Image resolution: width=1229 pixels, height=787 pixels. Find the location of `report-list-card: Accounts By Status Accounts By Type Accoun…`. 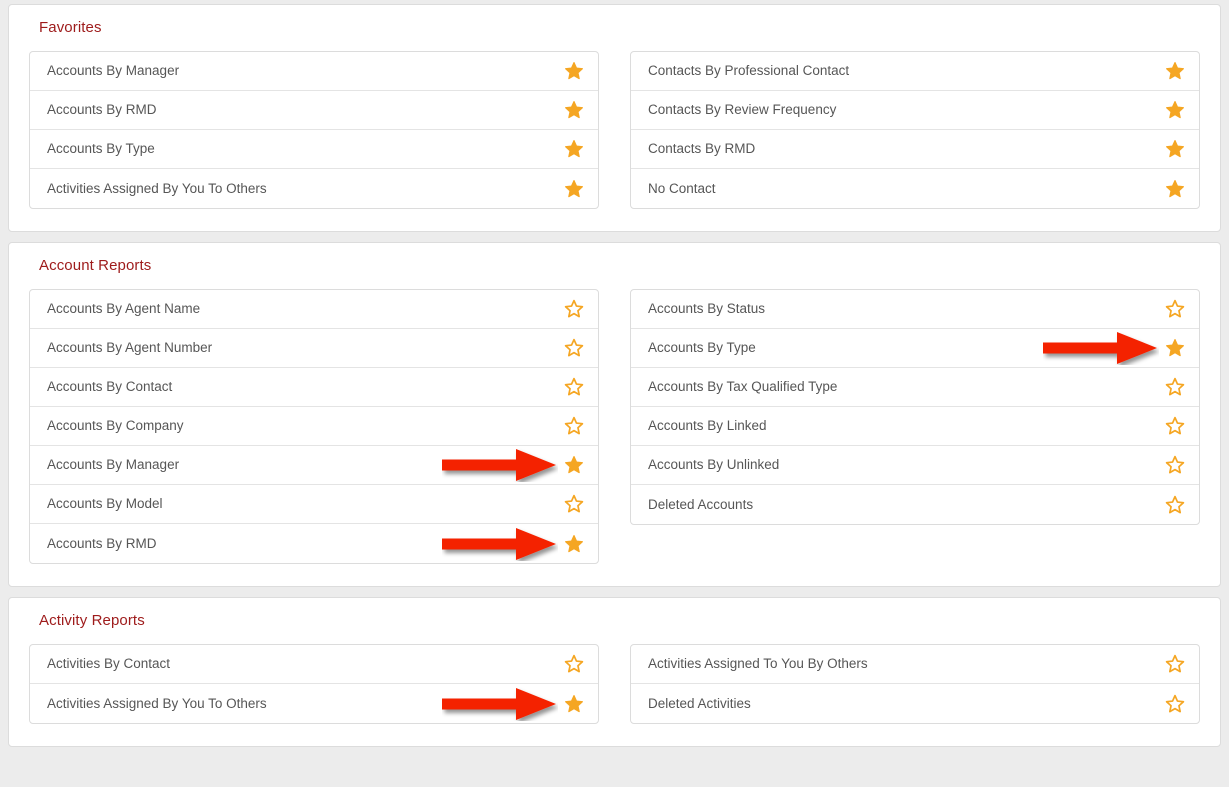

report-list-card: Accounts By Status Accounts By Type Accoun… is located at coordinates (915, 407).